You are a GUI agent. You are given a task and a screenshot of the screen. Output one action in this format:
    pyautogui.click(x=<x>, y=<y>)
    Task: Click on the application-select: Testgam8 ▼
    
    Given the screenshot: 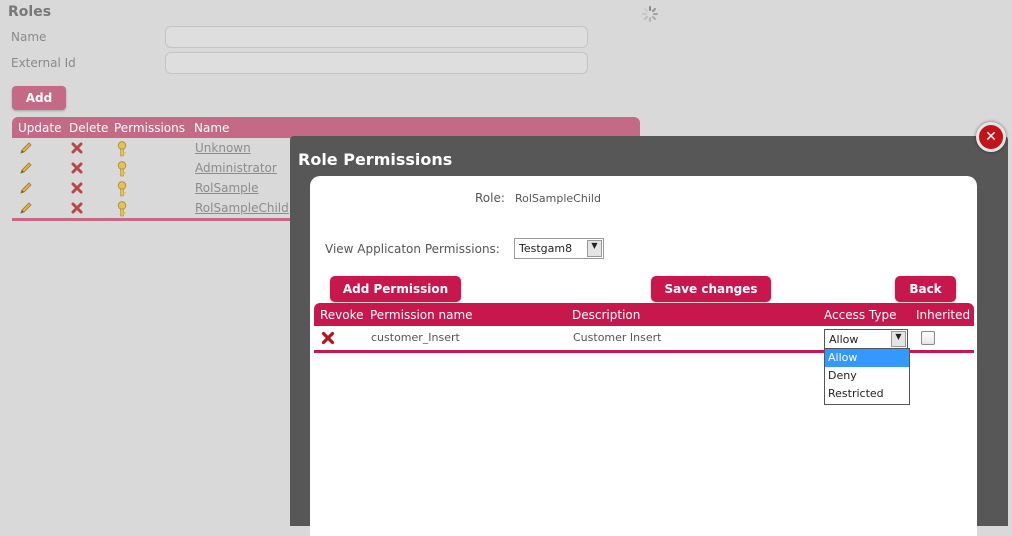 What is the action you would take?
    pyautogui.click(x=559, y=248)
    